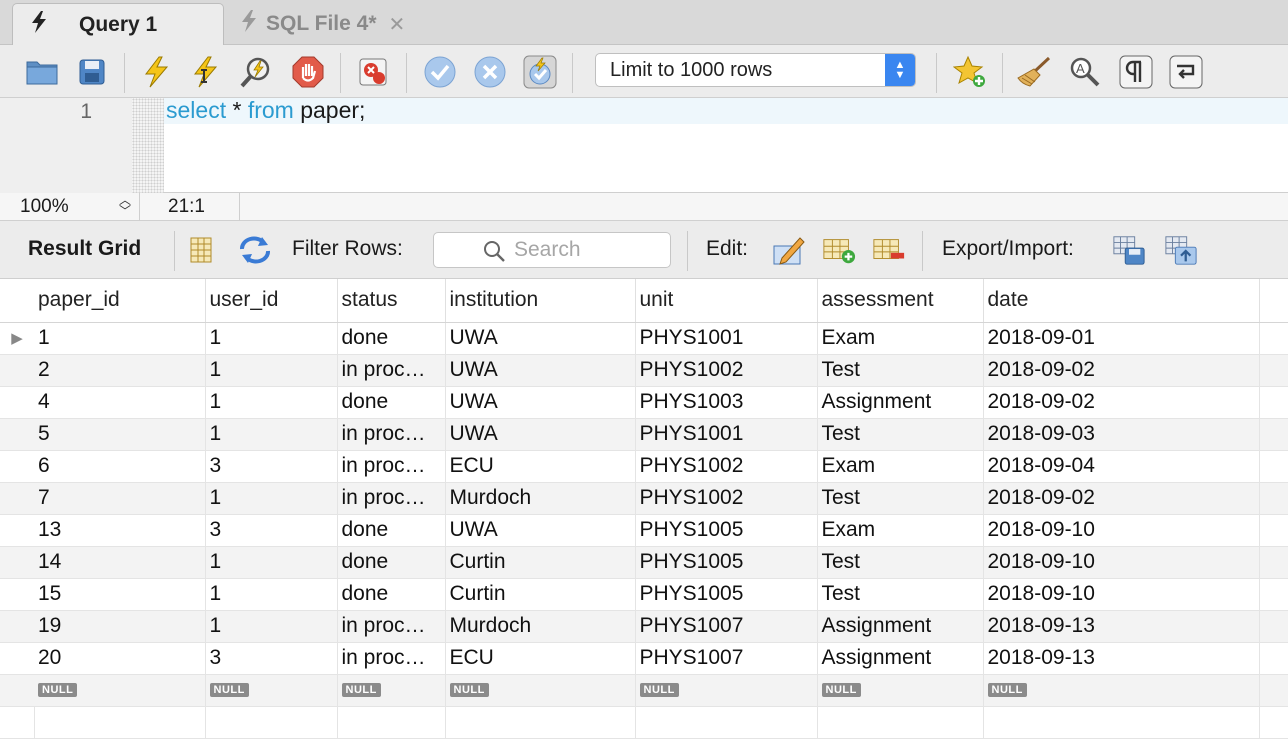 Image resolution: width=1288 pixels, height=742 pixels. Describe the element at coordinates (839, 250) in the screenshot. I see `insert-row-button` at that location.